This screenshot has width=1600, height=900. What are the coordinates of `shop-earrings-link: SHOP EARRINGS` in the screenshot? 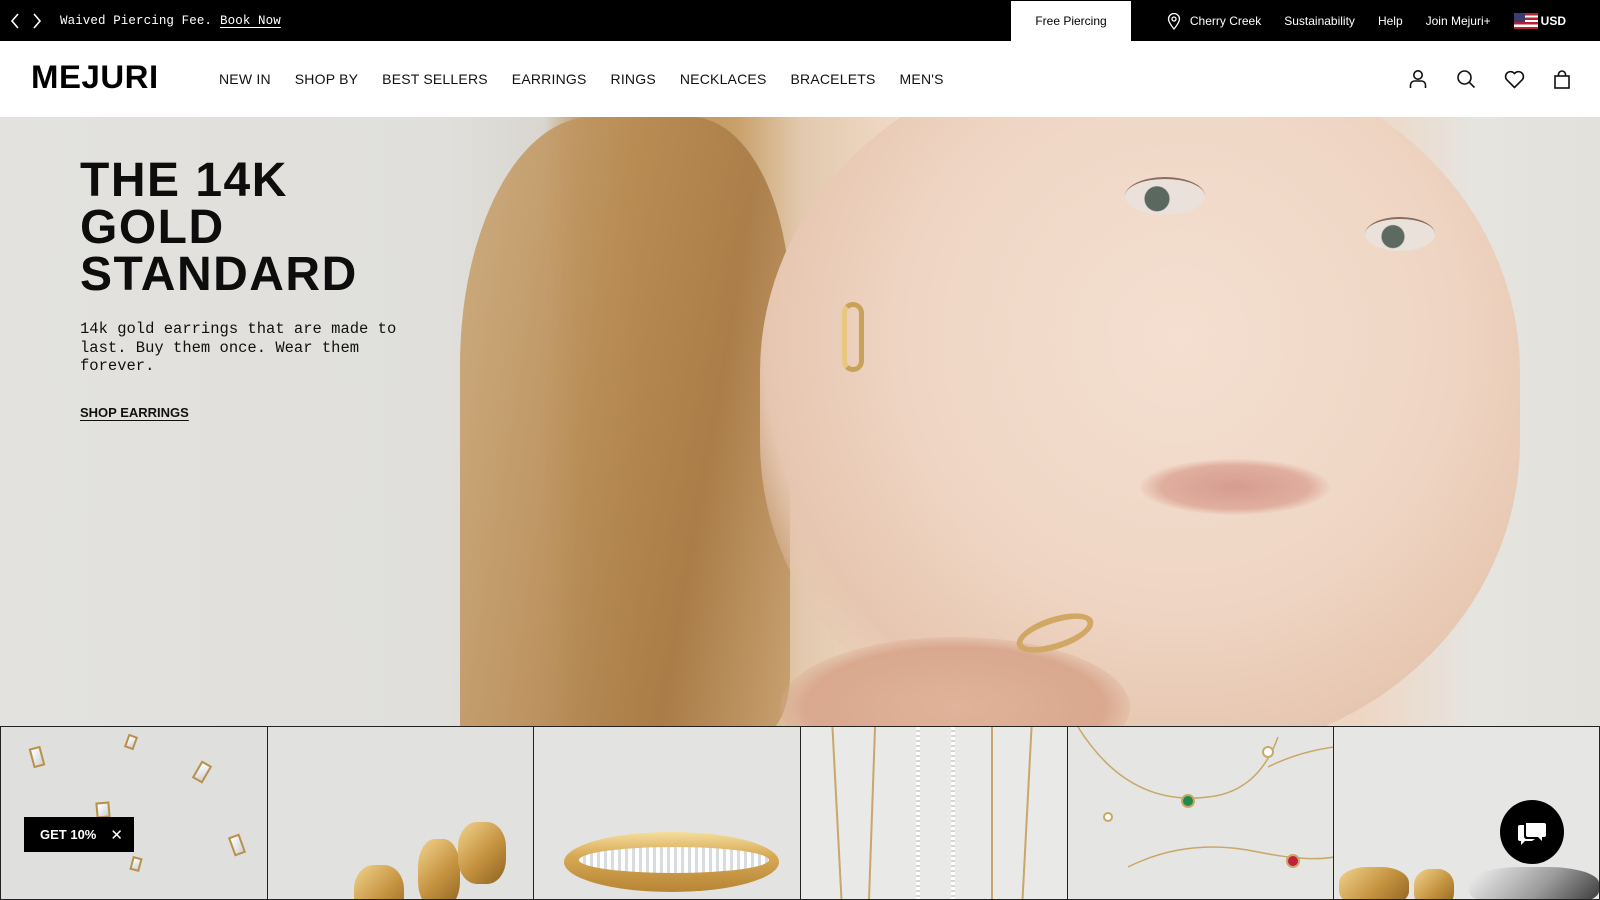 It's located at (134, 412).